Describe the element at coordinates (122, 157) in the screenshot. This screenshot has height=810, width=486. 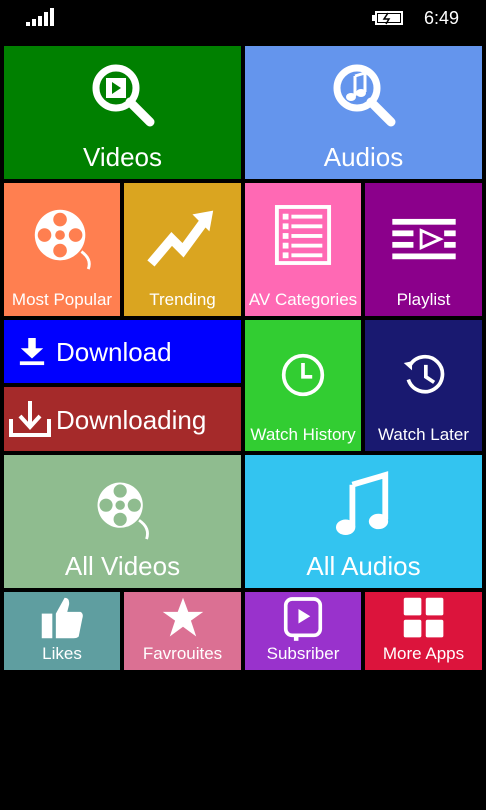
I see `videos-label: Videos` at that location.